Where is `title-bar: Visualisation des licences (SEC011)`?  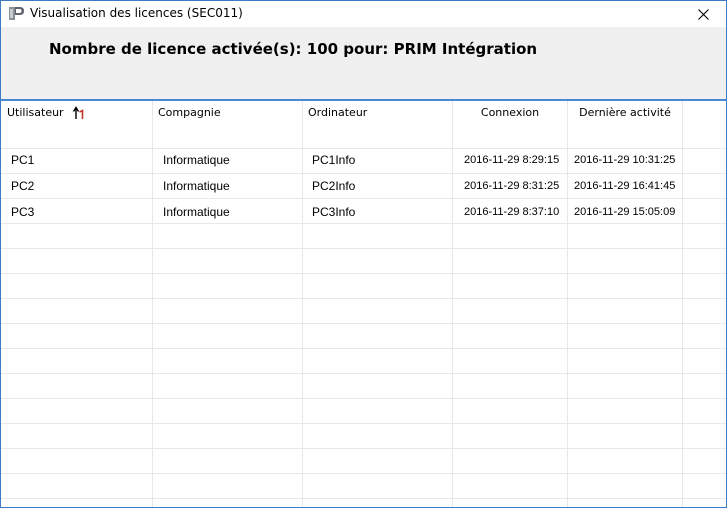
title-bar: Visualisation des licences (SEC011) is located at coordinates (363, 14).